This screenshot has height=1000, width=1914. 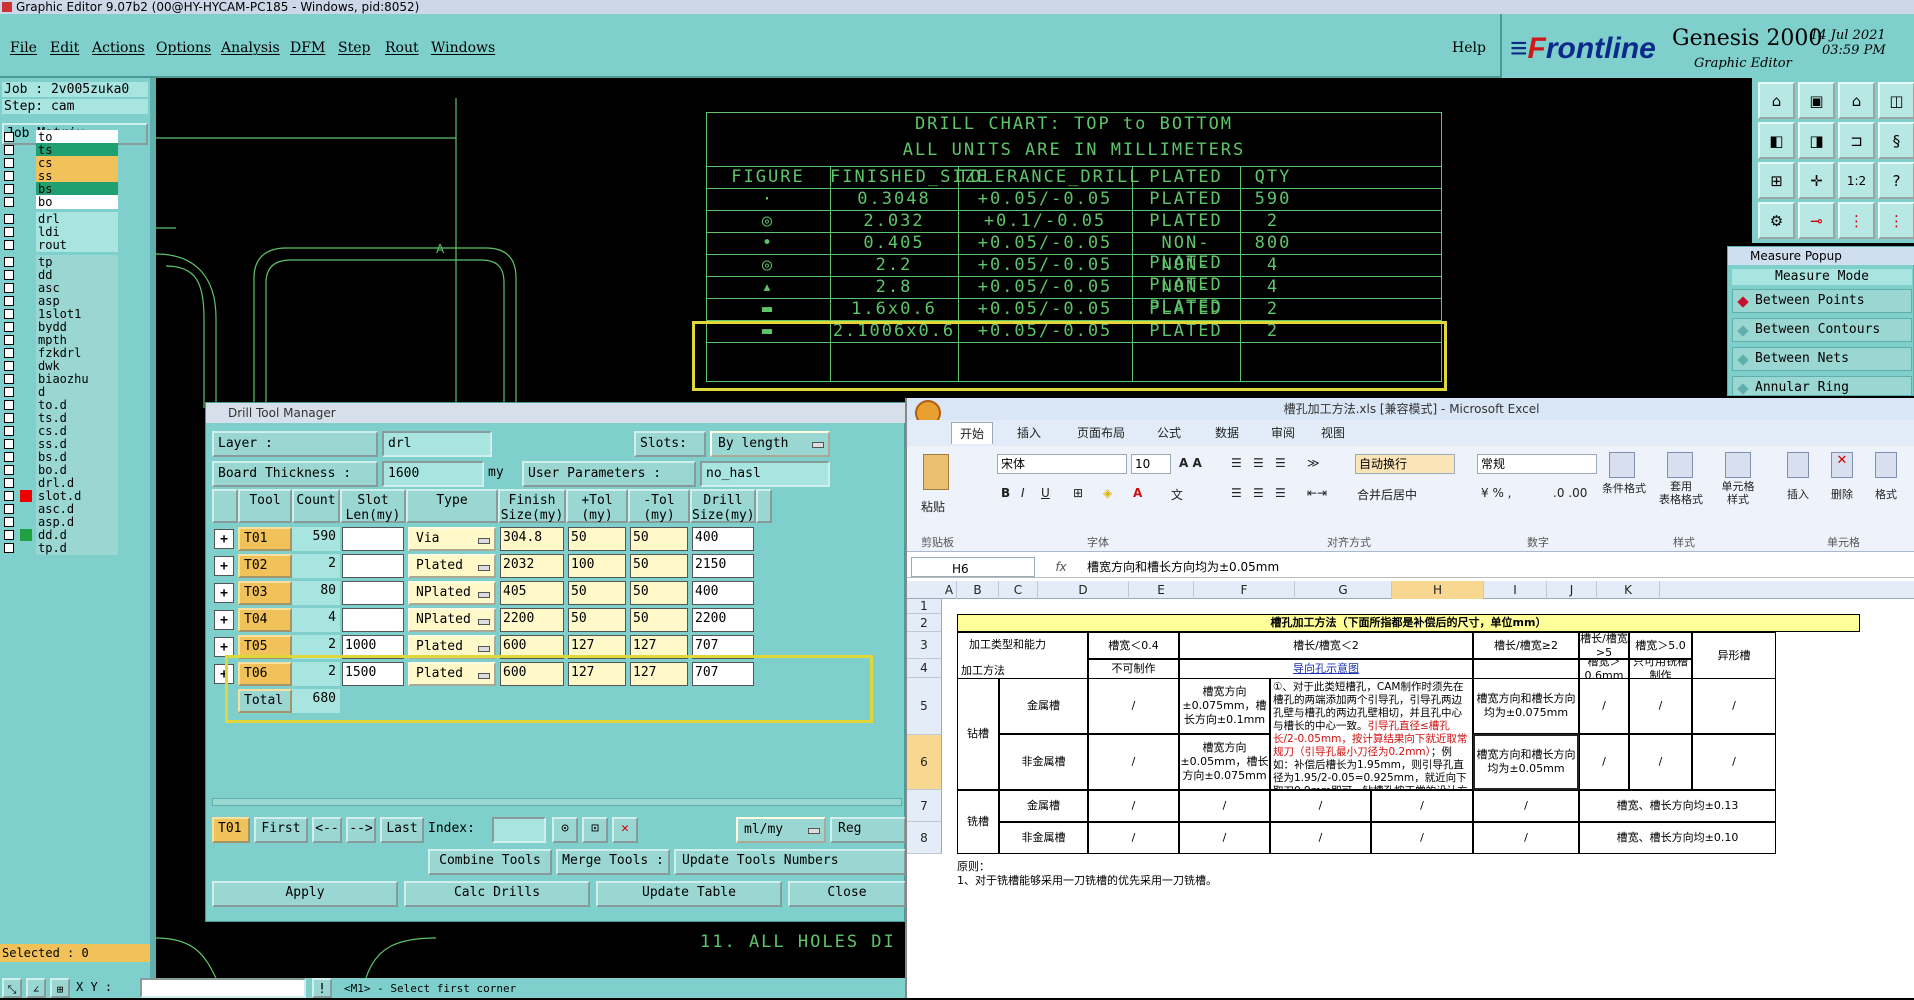 What do you see at coordinates (933, 506) in the screenshot?
I see `paste-button: 粘贴` at bounding box center [933, 506].